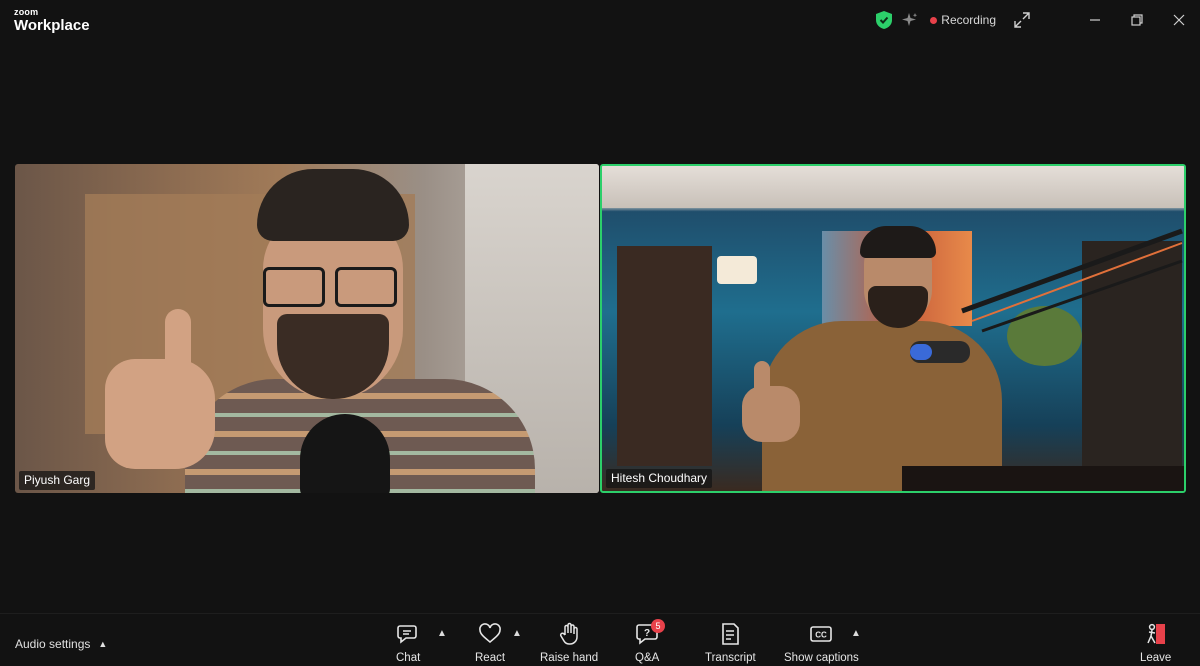 The height and width of the screenshot is (666, 1200). Describe the element at coordinates (1046, 295) in the screenshot. I see `microphone-boom` at that location.